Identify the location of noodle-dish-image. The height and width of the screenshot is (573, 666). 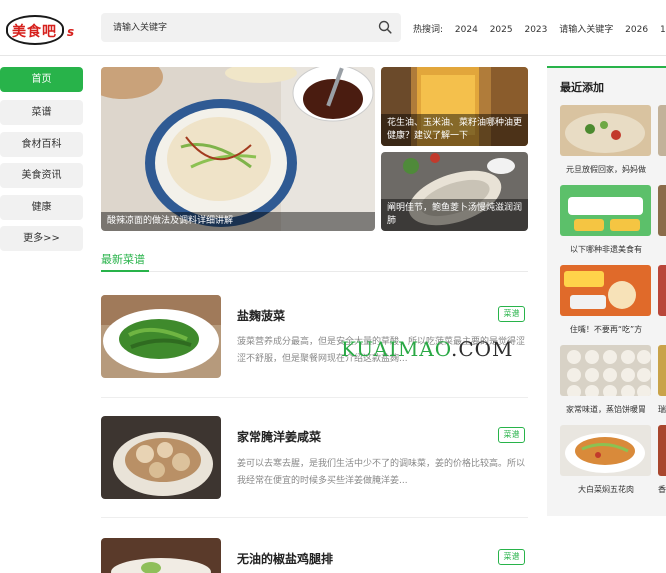
(238, 149).